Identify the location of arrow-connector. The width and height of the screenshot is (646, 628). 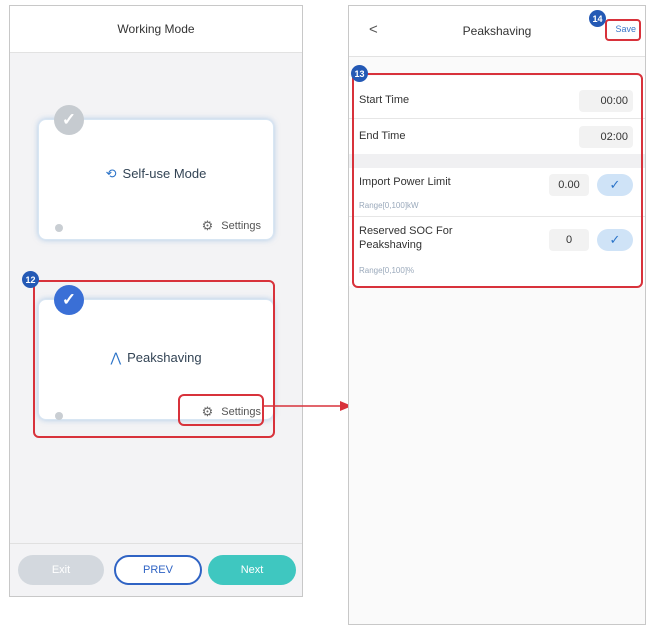
(308, 406).